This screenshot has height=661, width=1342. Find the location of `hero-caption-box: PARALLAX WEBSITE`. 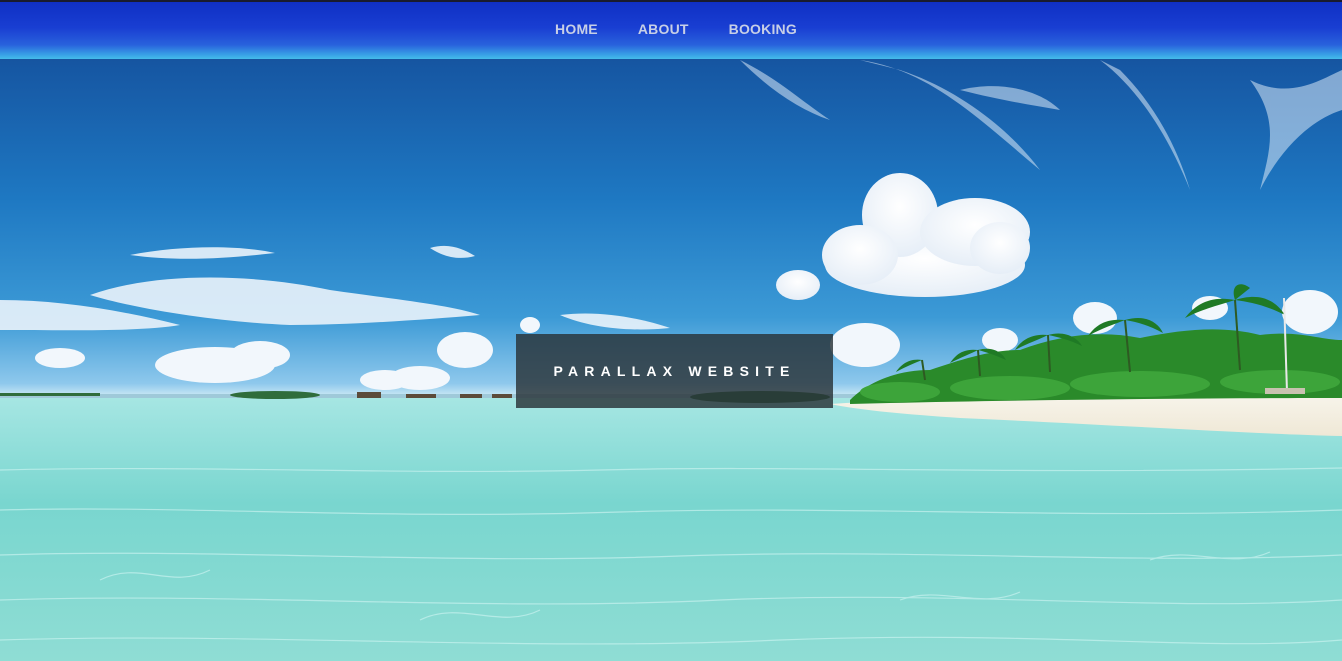

hero-caption-box: PARALLAX WEBSITE is located at coordinates (674, 371).